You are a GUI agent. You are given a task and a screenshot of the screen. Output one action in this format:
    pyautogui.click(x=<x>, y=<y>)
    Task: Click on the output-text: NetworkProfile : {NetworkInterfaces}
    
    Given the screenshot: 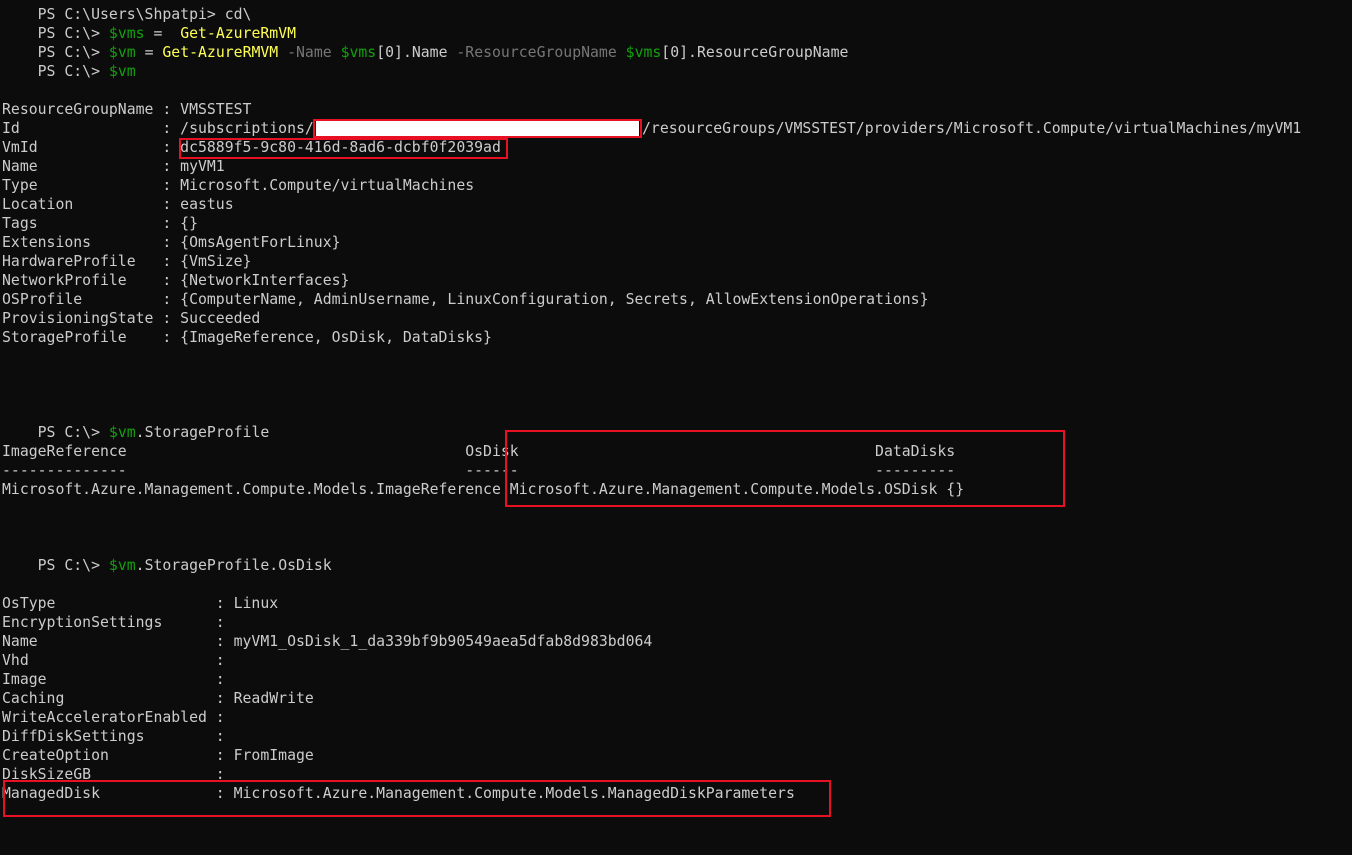 What is the action you would take?
    pyautogui.click(x=176, y=280)
    